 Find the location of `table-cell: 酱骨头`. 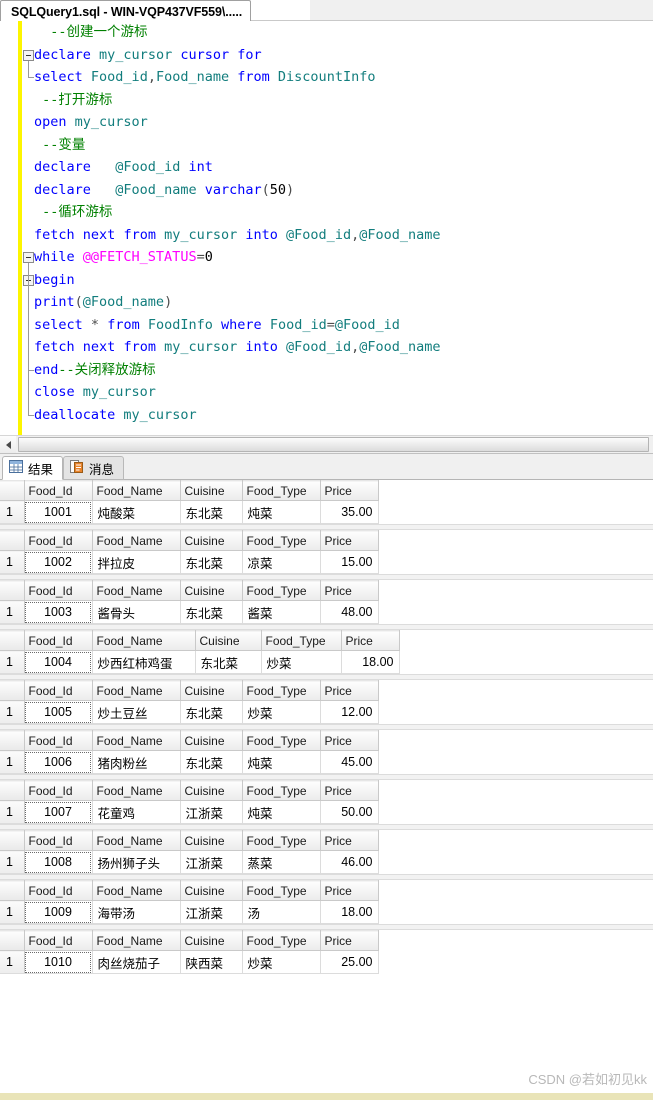

table-cell: 酱骨头 is located at coordinates (136, 612).